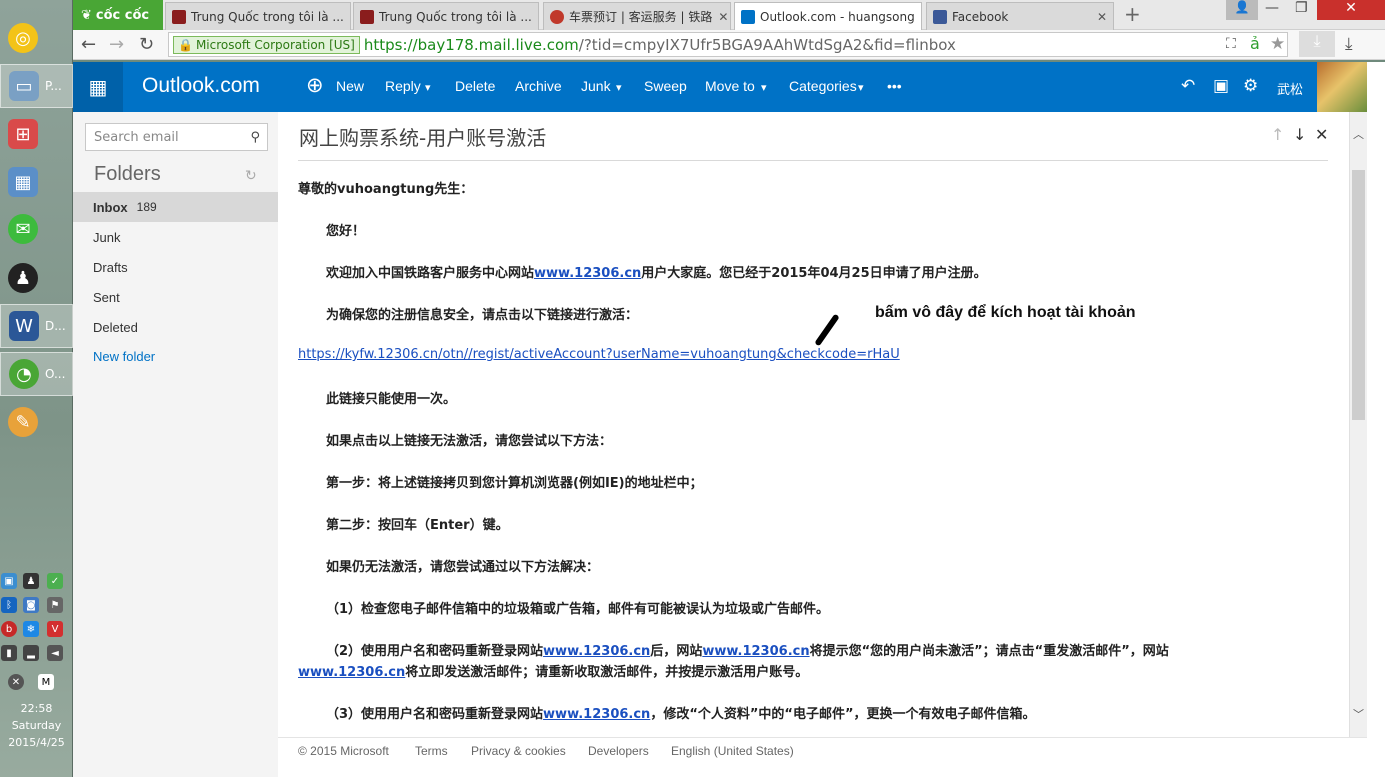 The height and width of the screenshot is (777, 1385). I want to click on scrollbar-thumb, so click(1358, 295).